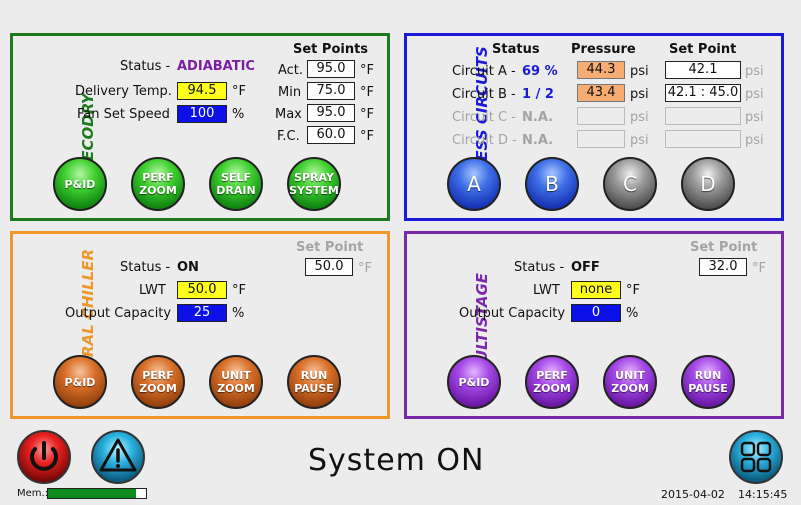 Image resolution: width=801 pixels, height=505 pixels. I want to click on ms-unit-zoom-button: UNIT ZOOM, so click(630, 382).